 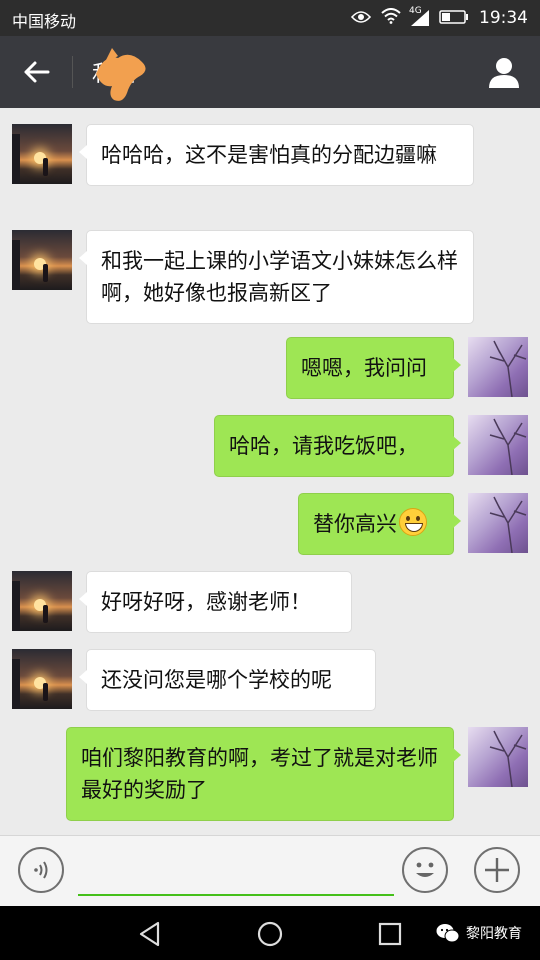 I want to click on name-redaction-mark, so click(x=121, y=74).